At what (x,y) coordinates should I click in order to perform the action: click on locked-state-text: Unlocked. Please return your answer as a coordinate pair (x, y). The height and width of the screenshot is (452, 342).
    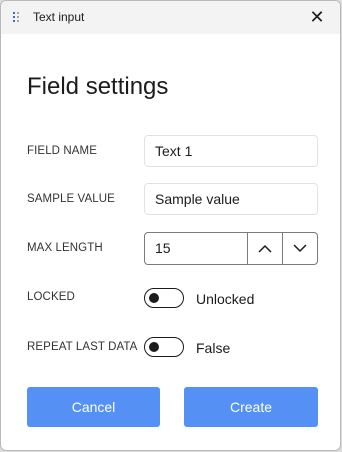
    Looking at the image, I should click on (225, 299).